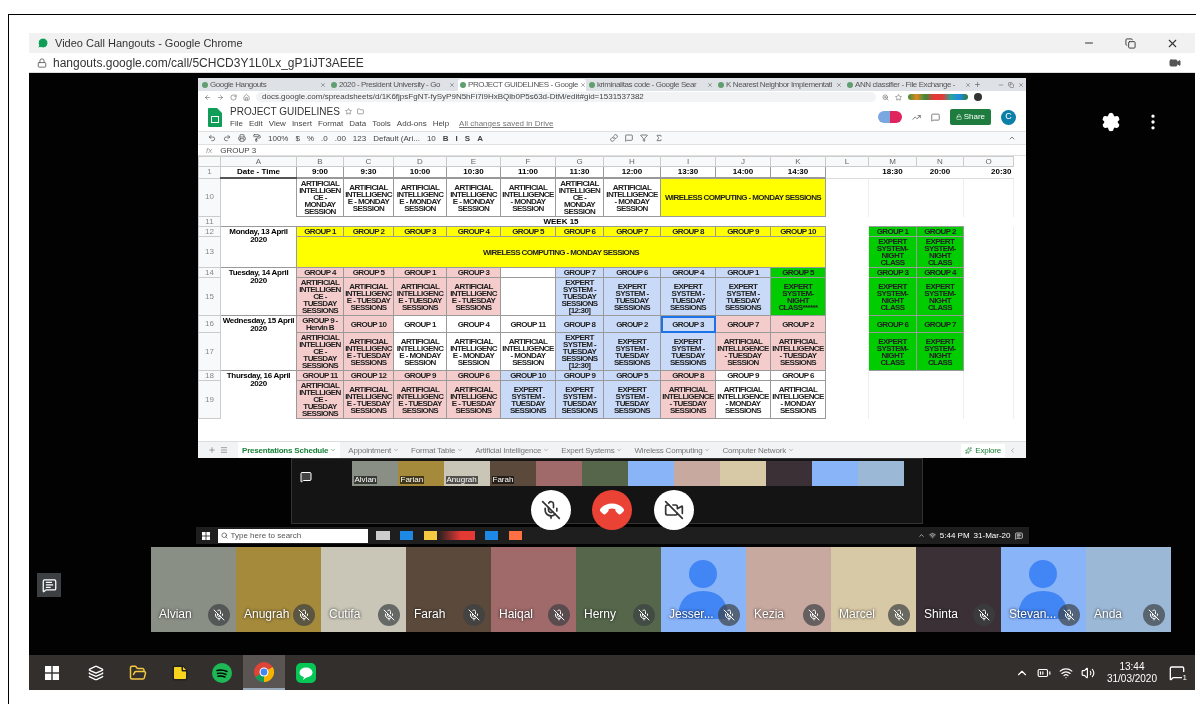 This screenshot has height=704, width=1203. I want to click on explore-button: Explore, so click(983, 450).